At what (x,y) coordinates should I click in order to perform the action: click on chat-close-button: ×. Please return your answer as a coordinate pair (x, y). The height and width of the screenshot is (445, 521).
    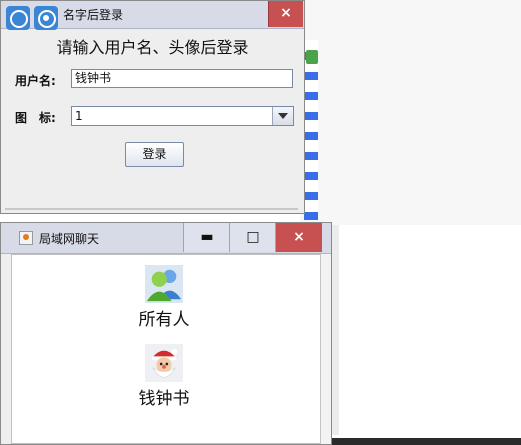
    Looking at the image, I should click on (298, 237).